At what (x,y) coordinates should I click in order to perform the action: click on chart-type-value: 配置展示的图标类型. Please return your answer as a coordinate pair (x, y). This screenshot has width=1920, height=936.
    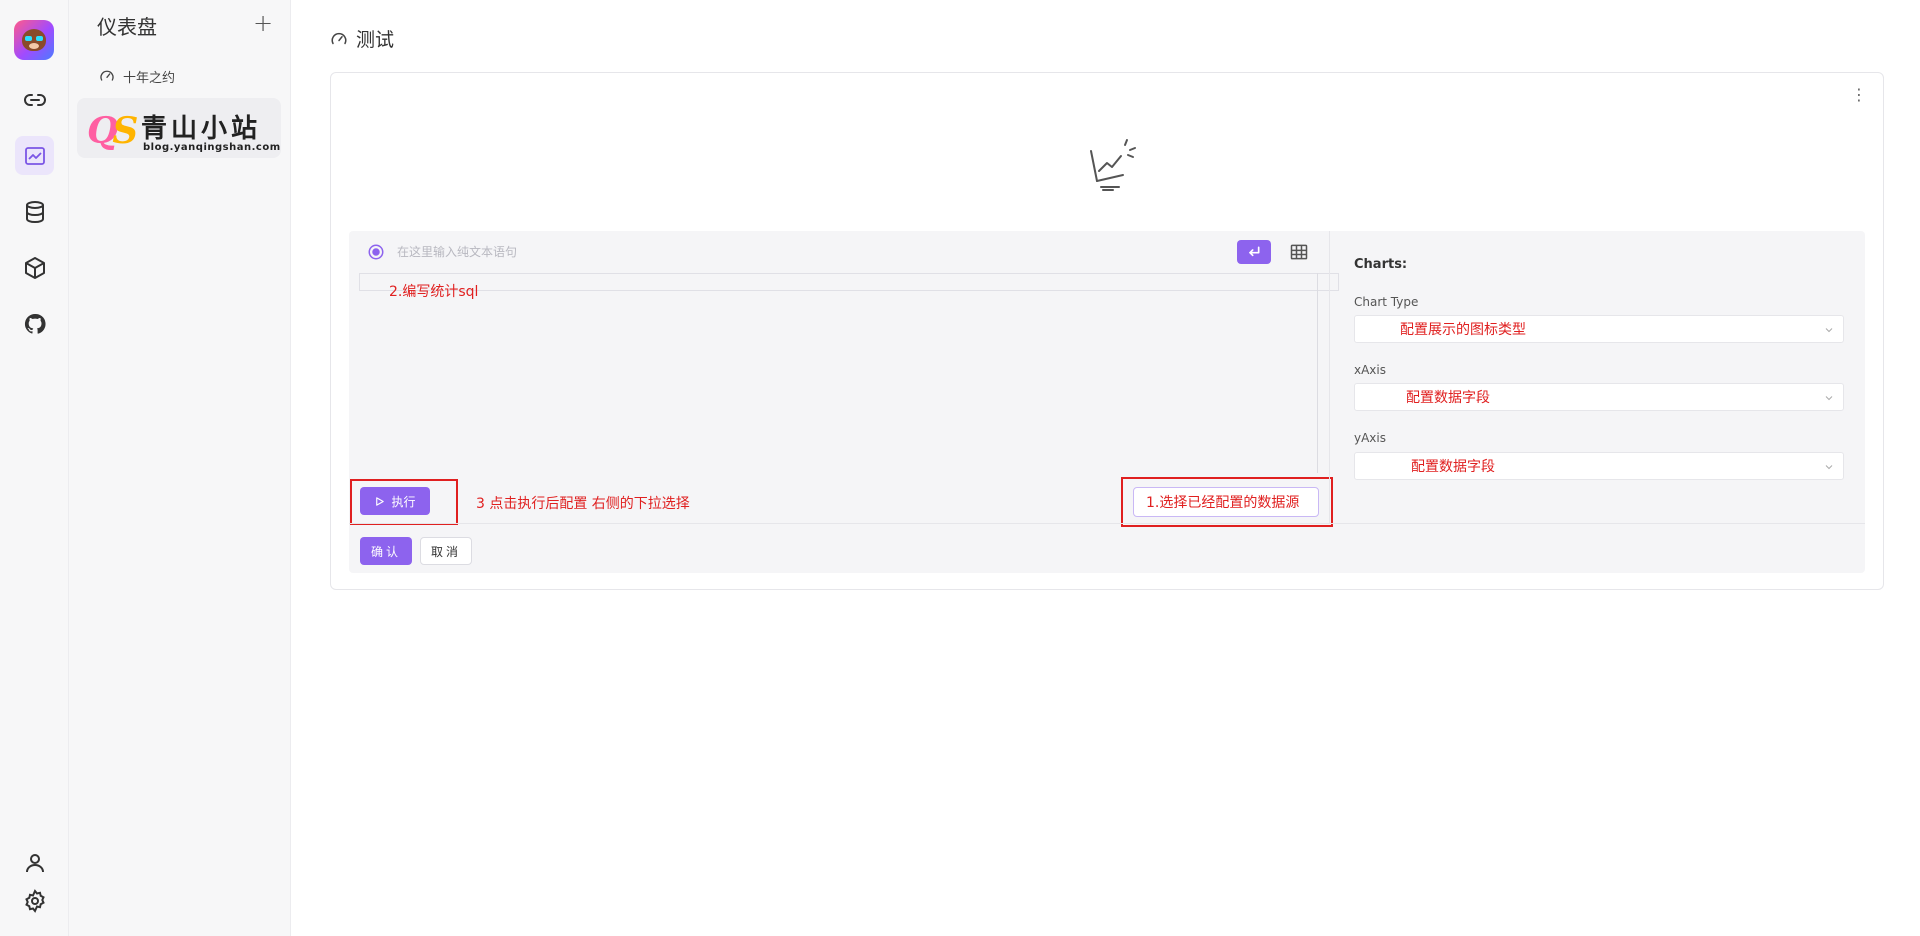
    Looking at the image, I should click on (1463, 330).